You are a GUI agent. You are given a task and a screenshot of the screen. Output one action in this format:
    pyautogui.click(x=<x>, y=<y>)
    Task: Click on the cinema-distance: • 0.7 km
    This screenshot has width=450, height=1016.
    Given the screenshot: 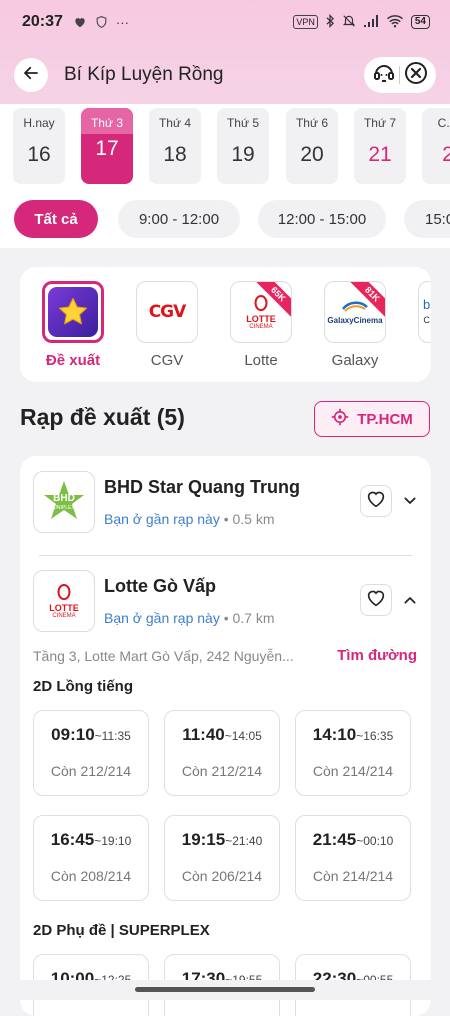 What is the action you would take?
    pyautogui.click(x=249, y=618)
    